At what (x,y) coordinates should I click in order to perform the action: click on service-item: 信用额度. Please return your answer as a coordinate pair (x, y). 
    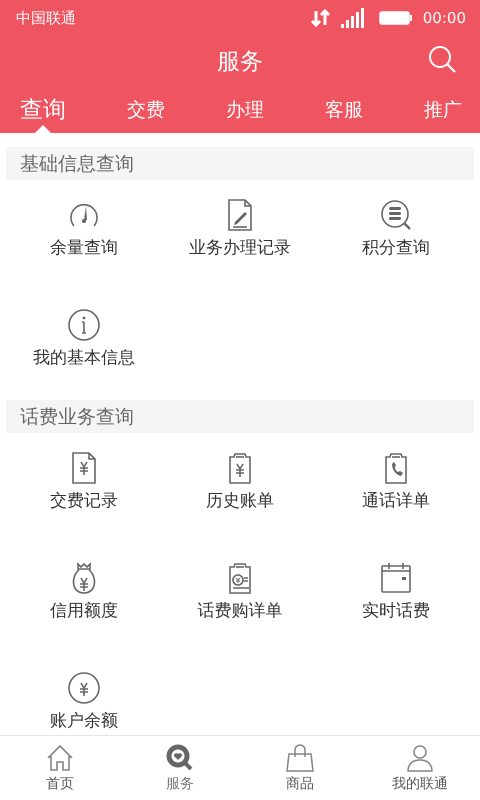
    Looking at the image, I should click on (84, 598).